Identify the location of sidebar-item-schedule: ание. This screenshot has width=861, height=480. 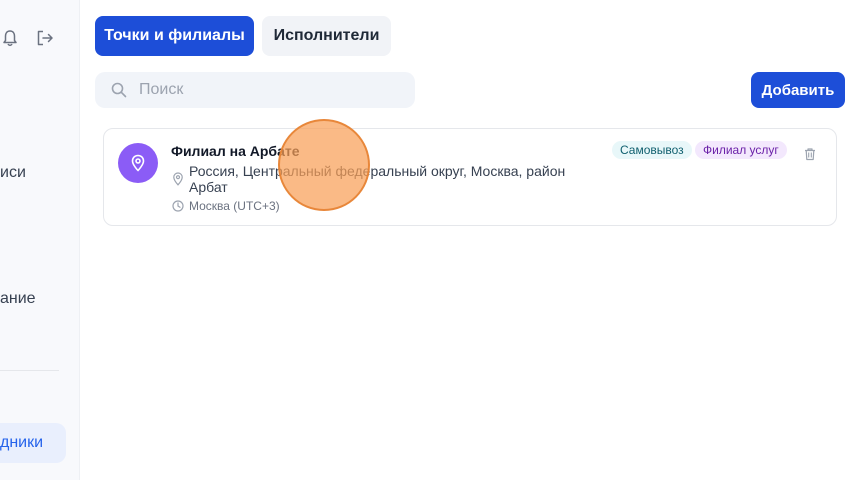
(18, 299).